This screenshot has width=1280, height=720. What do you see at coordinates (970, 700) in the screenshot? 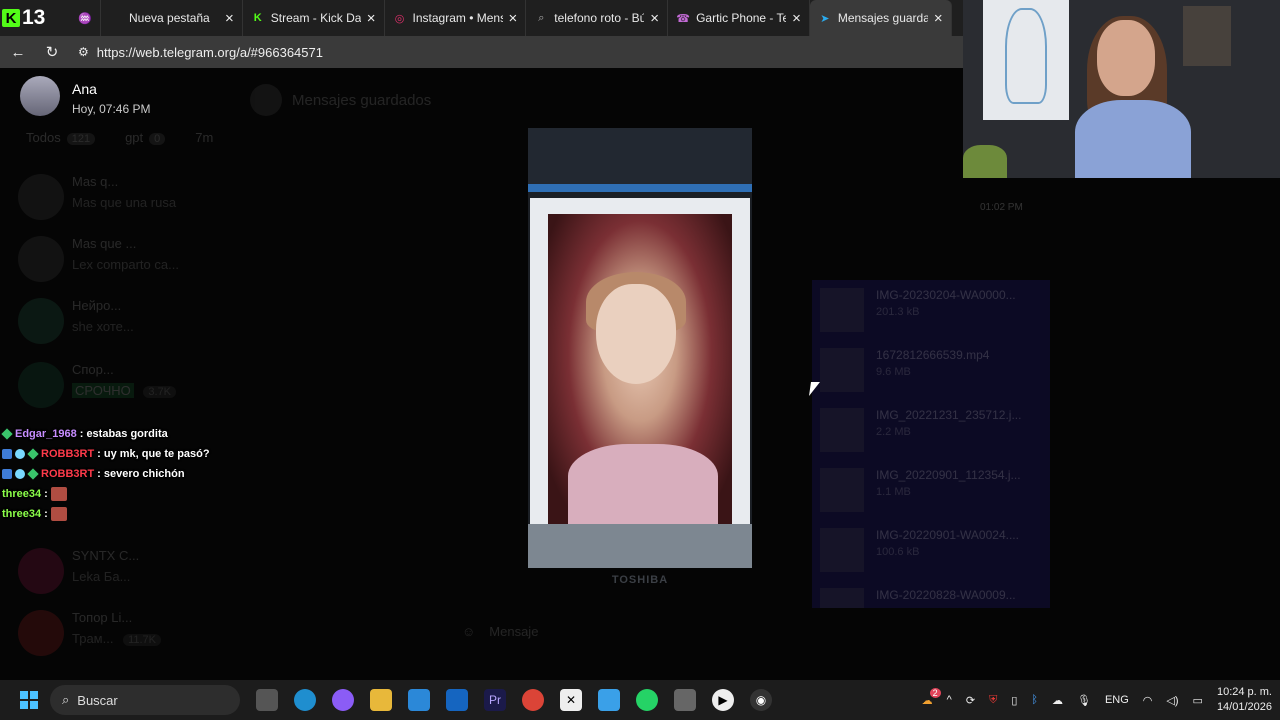
I see `sync-icon: ⟳` at bounding box center [970, 700].